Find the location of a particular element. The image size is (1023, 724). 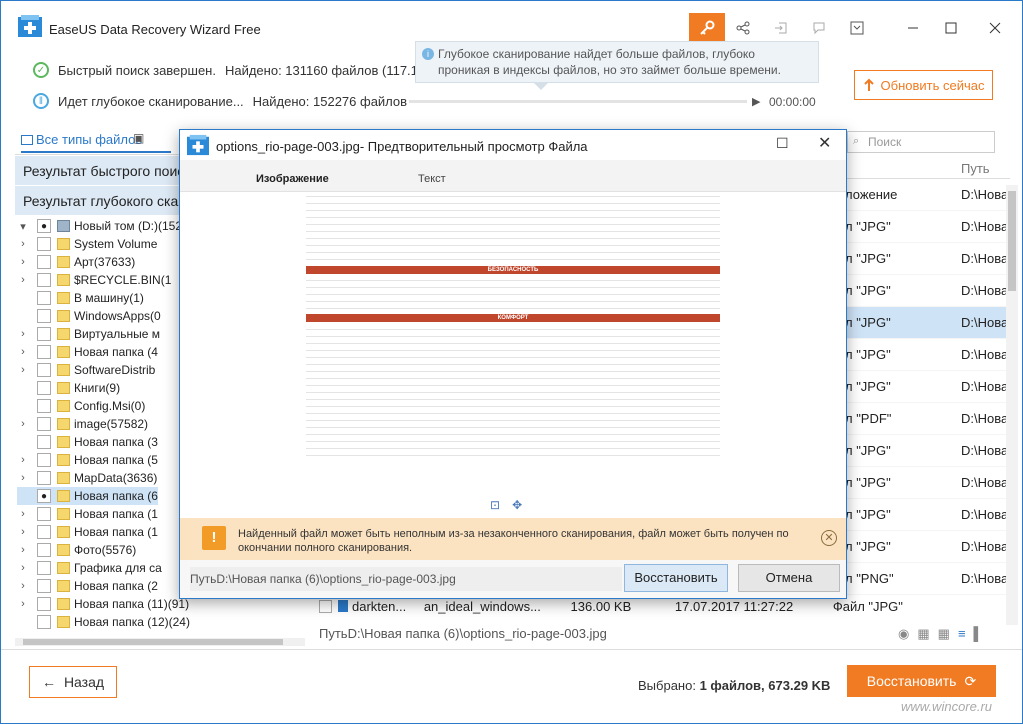

dialog-cancel-button: Отмена is located at coordinates (789, 578).